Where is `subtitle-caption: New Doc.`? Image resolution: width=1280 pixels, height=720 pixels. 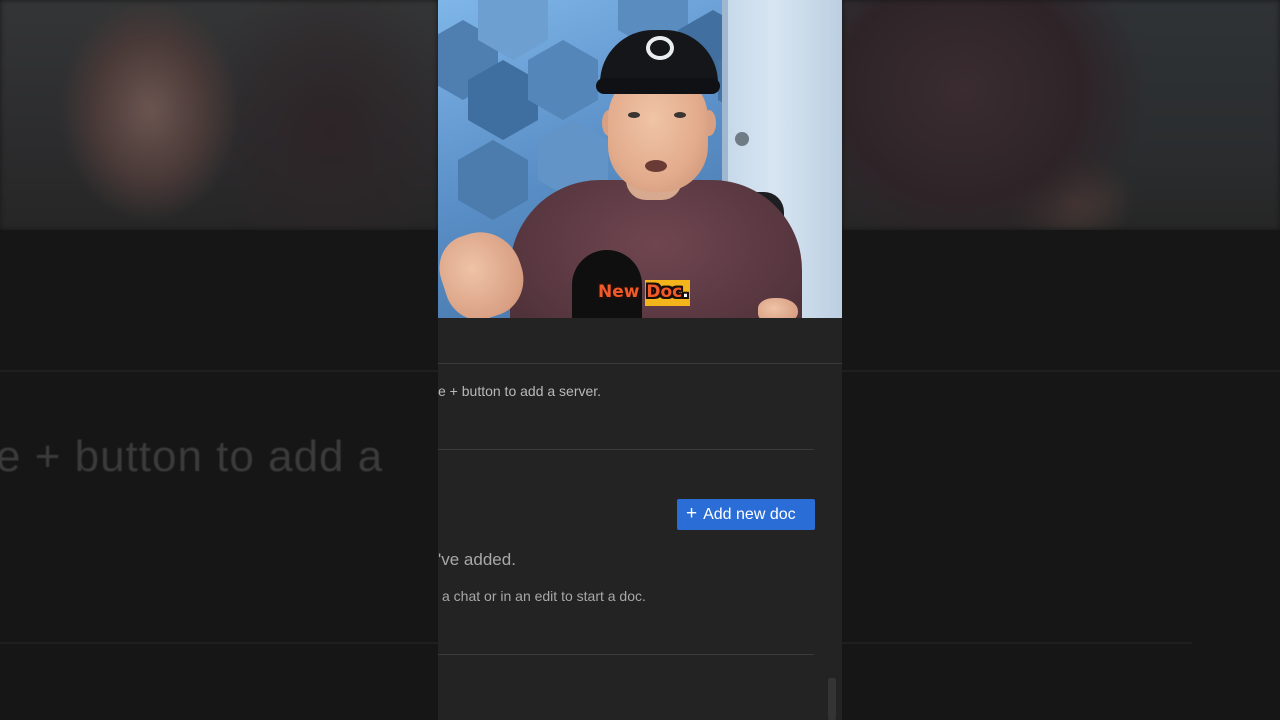 subtitle-caption: New Doc. is located at coordinates (644, 293).